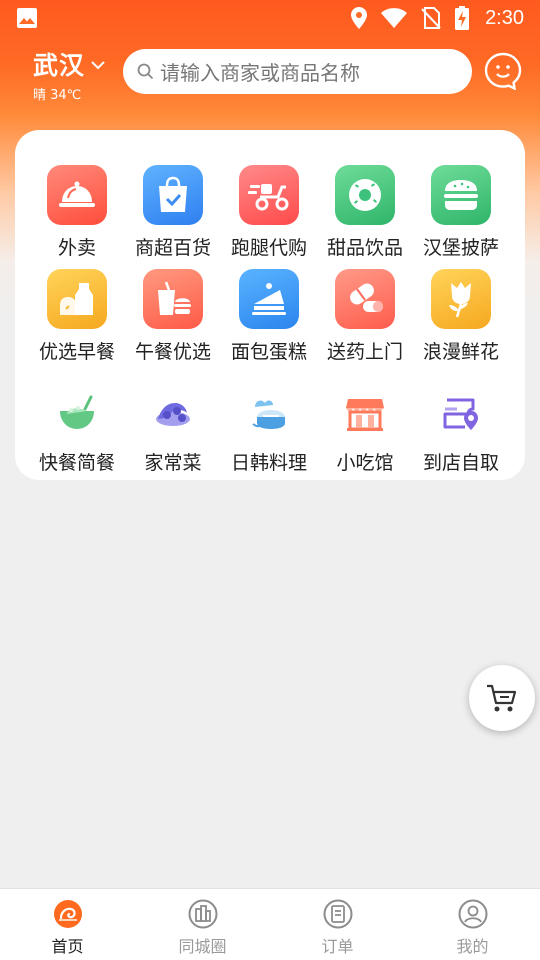  I want to click on category-snack-shop: 小吃馆, so click(365, 430).